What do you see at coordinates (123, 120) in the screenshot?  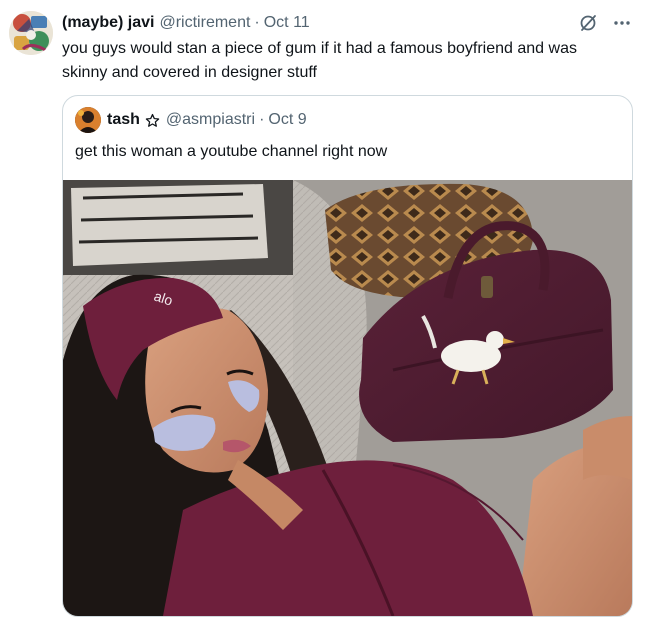 I see `quoted-author-name: tash` at bounding box center [123, 120].